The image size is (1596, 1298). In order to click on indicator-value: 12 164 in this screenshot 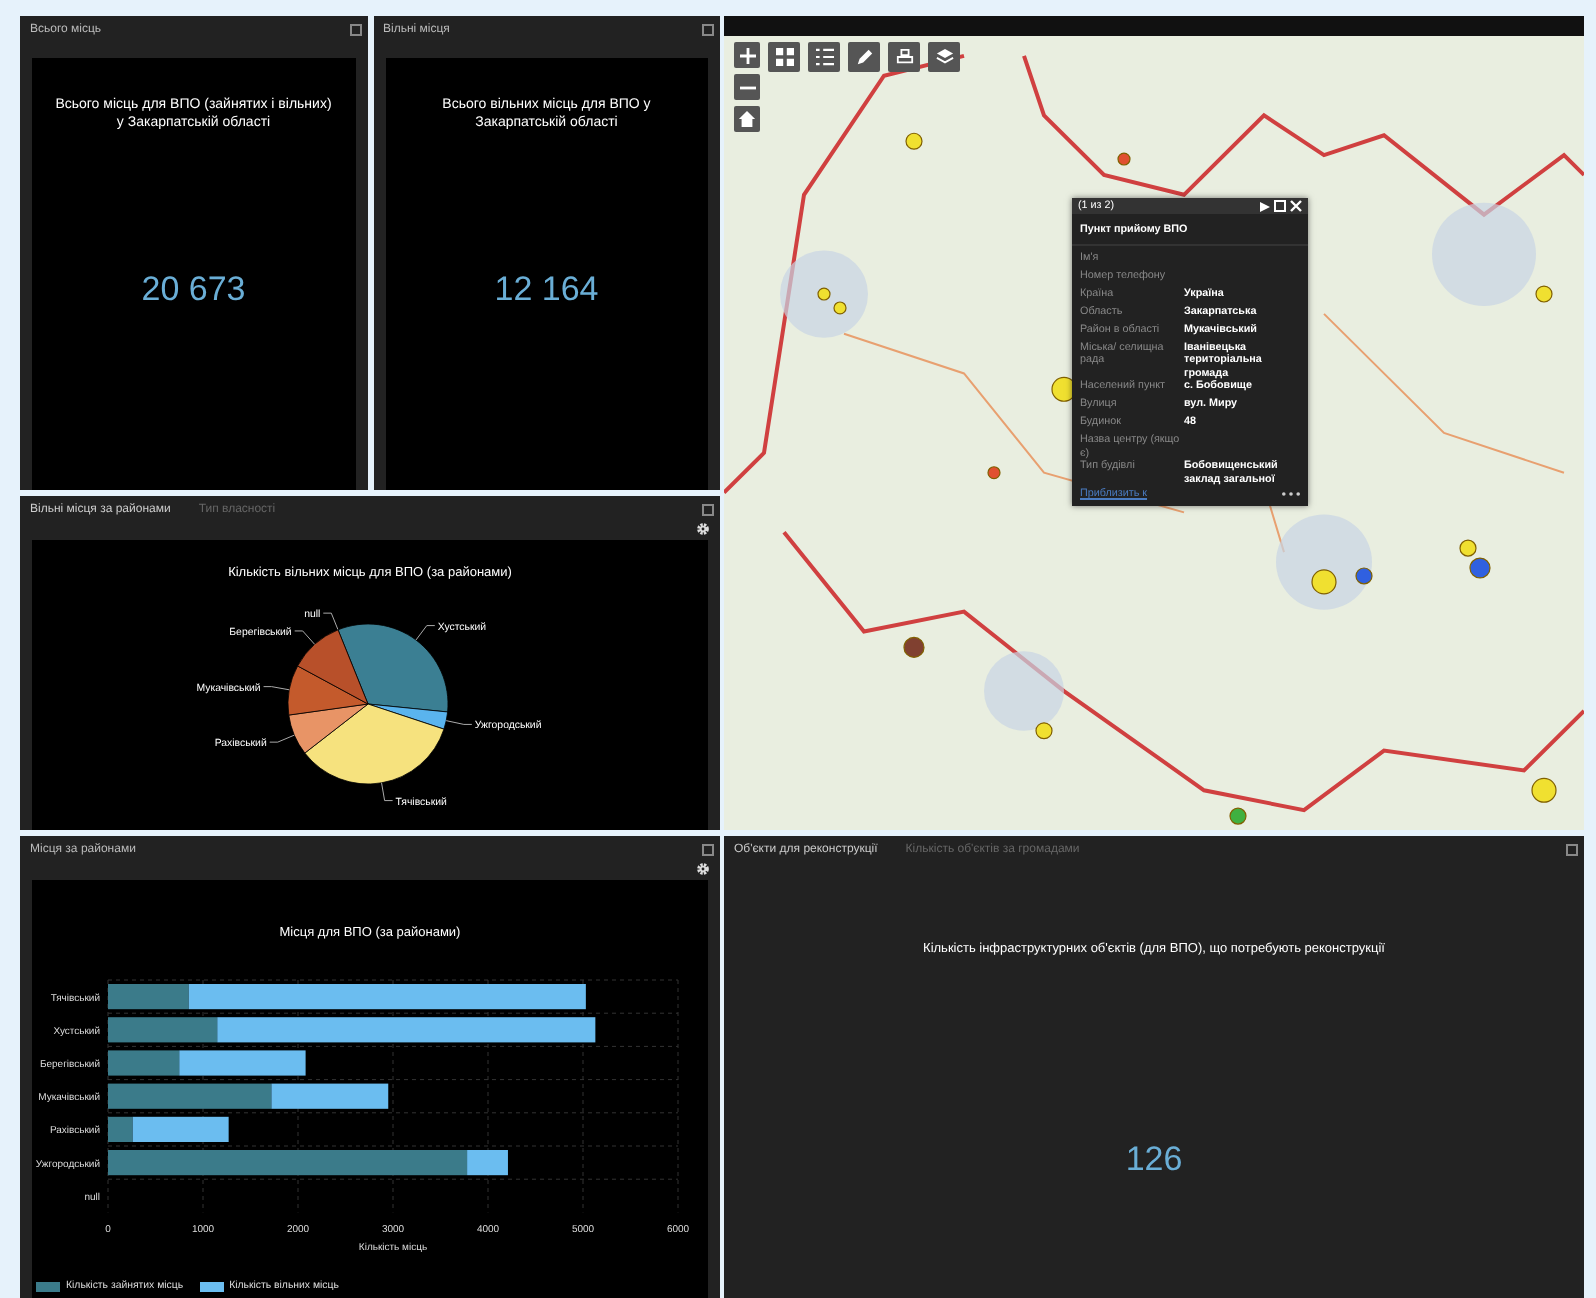, I will do `click(546, 289)`.